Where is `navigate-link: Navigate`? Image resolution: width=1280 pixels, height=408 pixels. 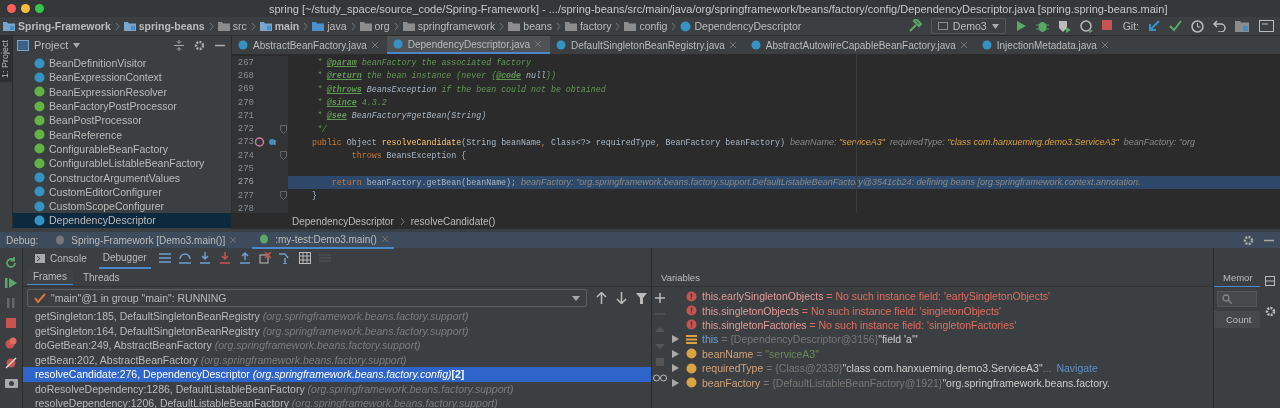 navigate-link: Navigate is located at coordinates (1077, 368).